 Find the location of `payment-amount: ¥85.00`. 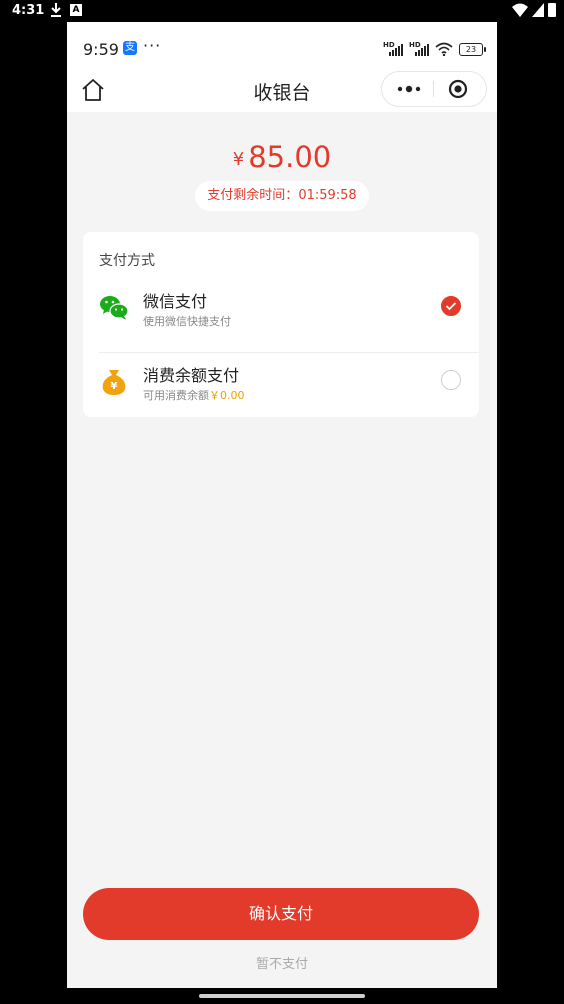

payment-amount: ¥85.00 is located at coordinates (282, 157).